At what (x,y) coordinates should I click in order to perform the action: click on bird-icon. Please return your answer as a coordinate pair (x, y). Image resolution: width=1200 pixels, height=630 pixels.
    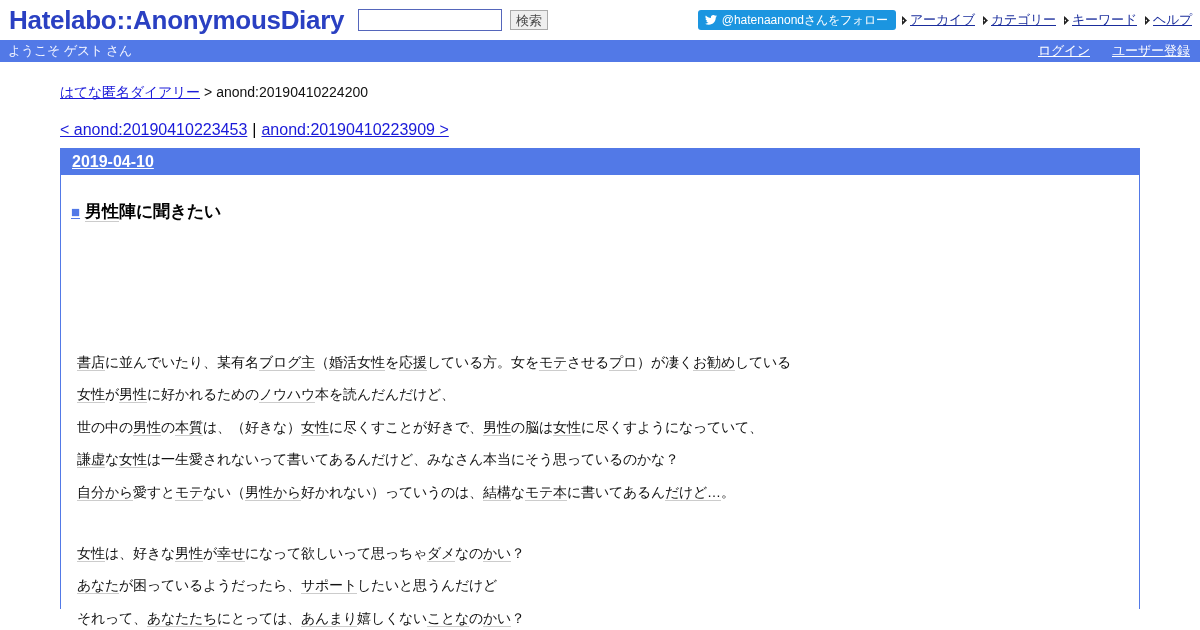
    Looking at the image, I should click on (710, 20).